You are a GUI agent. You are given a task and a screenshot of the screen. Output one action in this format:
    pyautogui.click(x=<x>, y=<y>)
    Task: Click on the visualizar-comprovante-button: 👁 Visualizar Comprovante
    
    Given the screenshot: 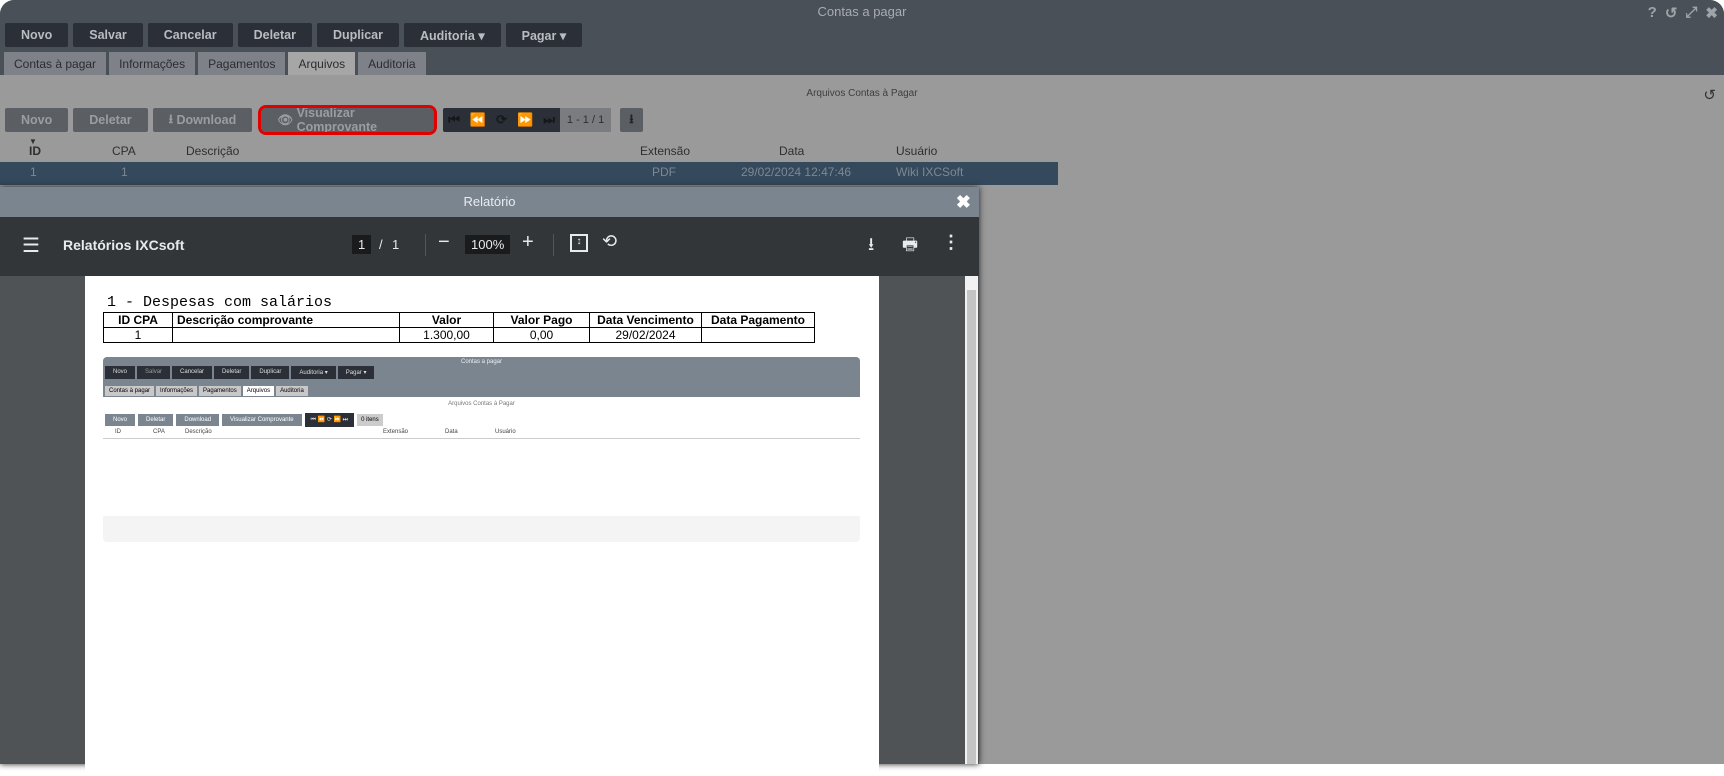 What is the action you would take?
    pyautogui.click(x=348, y=120)
    